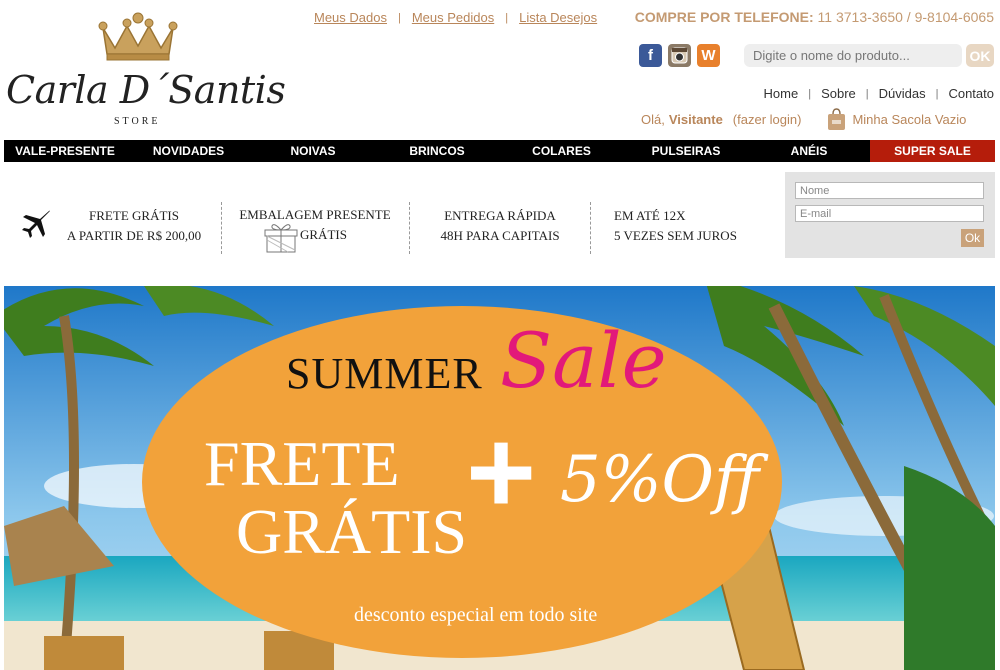 This screenshot has width=1000, height=670. What do you see at coordinates (660, 480) in the screenshot?
I see `banner-discount-text: 5%Off` at bounding box center [660, 480].